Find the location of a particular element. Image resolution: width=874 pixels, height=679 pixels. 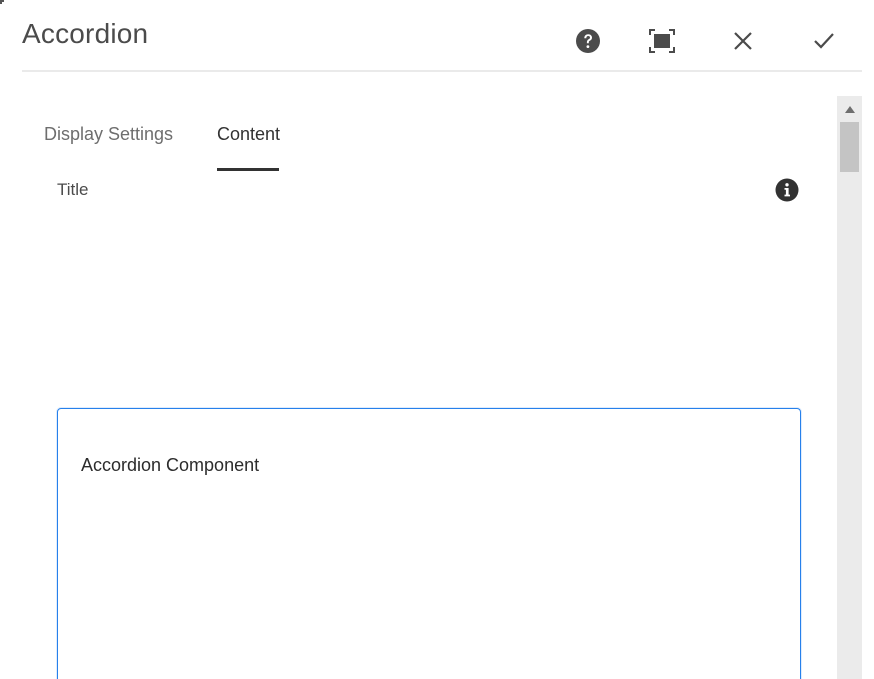

done-button is located at coordinates (824, 41).